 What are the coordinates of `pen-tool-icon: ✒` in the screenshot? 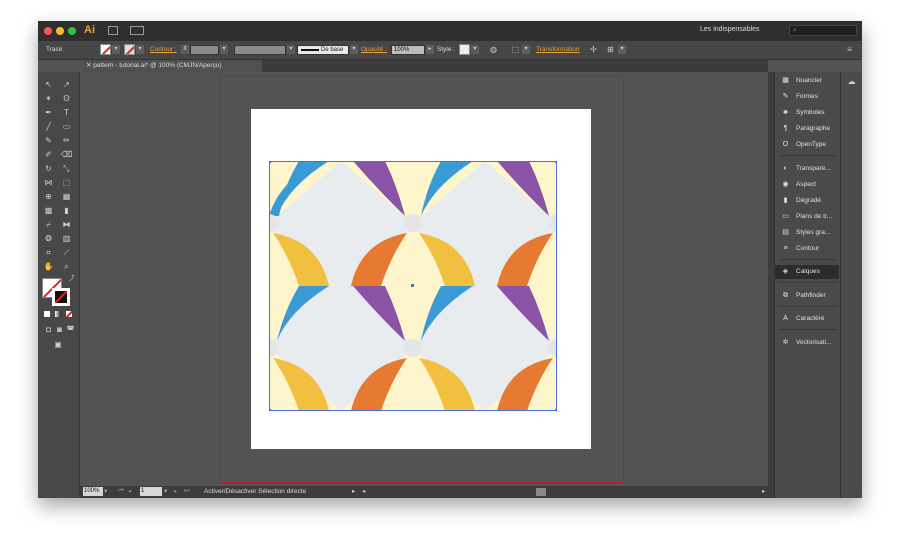 It's located at (48, 112).